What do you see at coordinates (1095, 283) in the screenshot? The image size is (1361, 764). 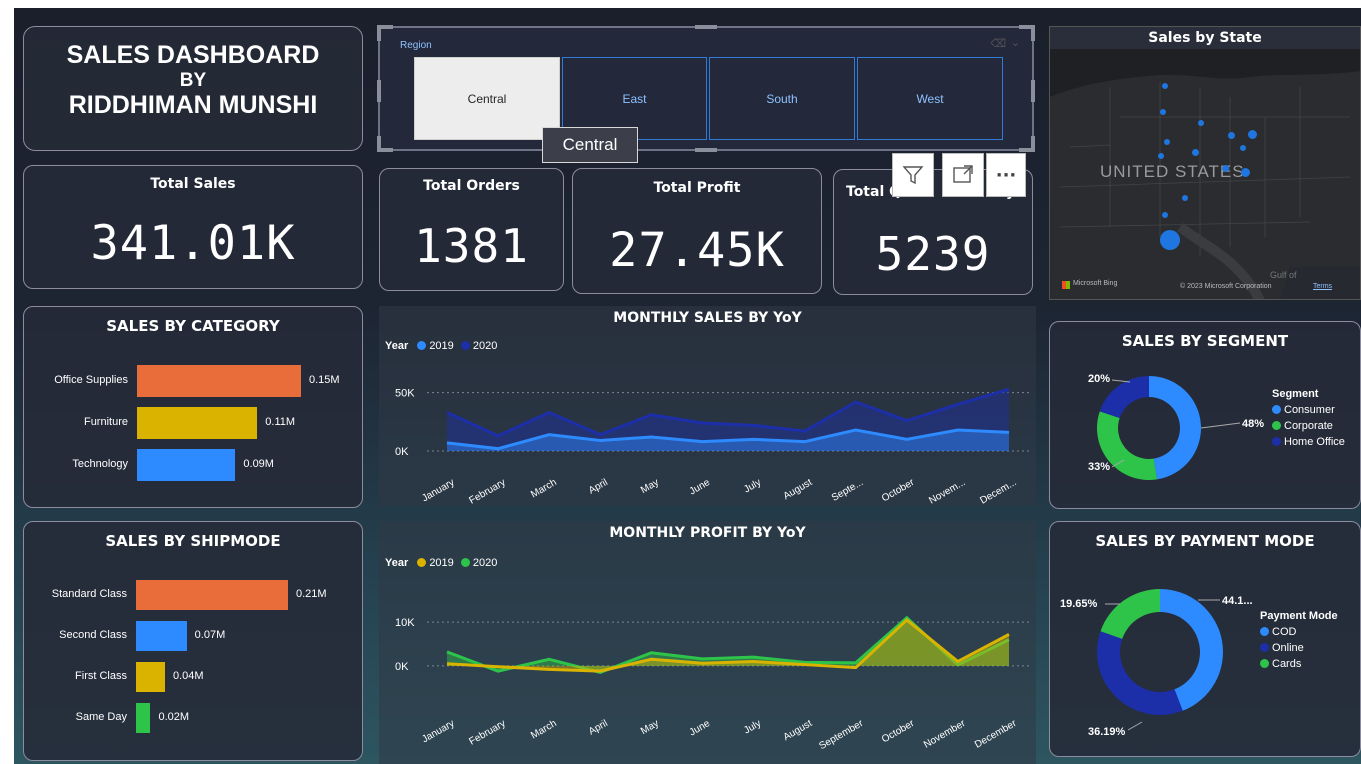 I see `map-attribution-left: Microsoft Bing` at bounding box center [1095, 283].